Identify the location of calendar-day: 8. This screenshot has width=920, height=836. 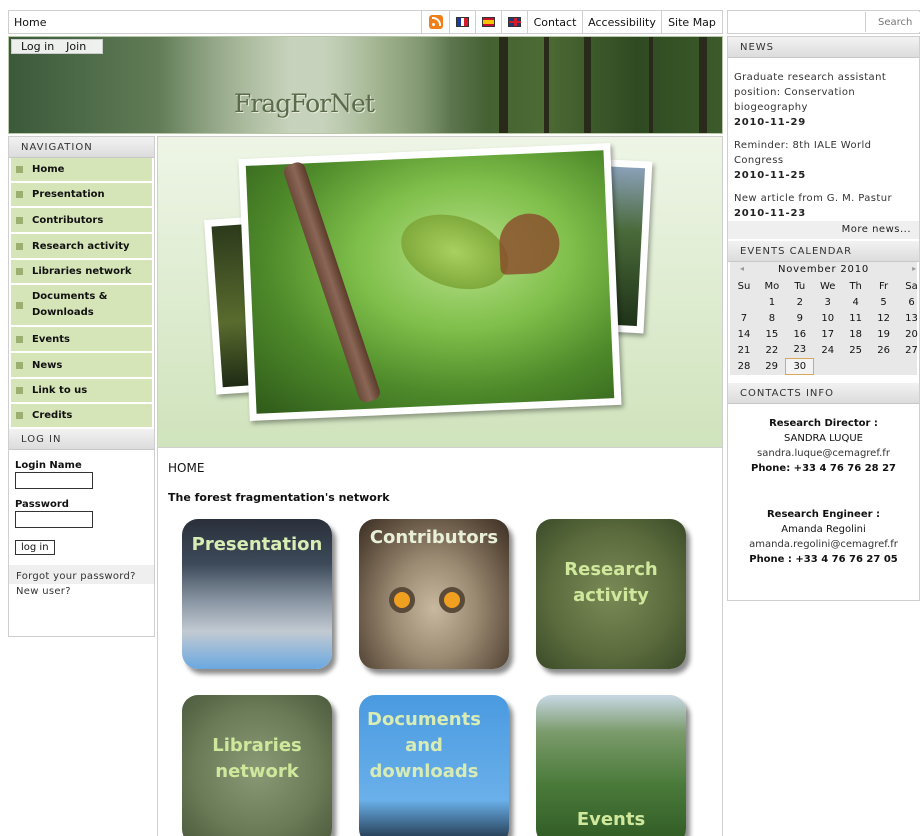
(772, 318).